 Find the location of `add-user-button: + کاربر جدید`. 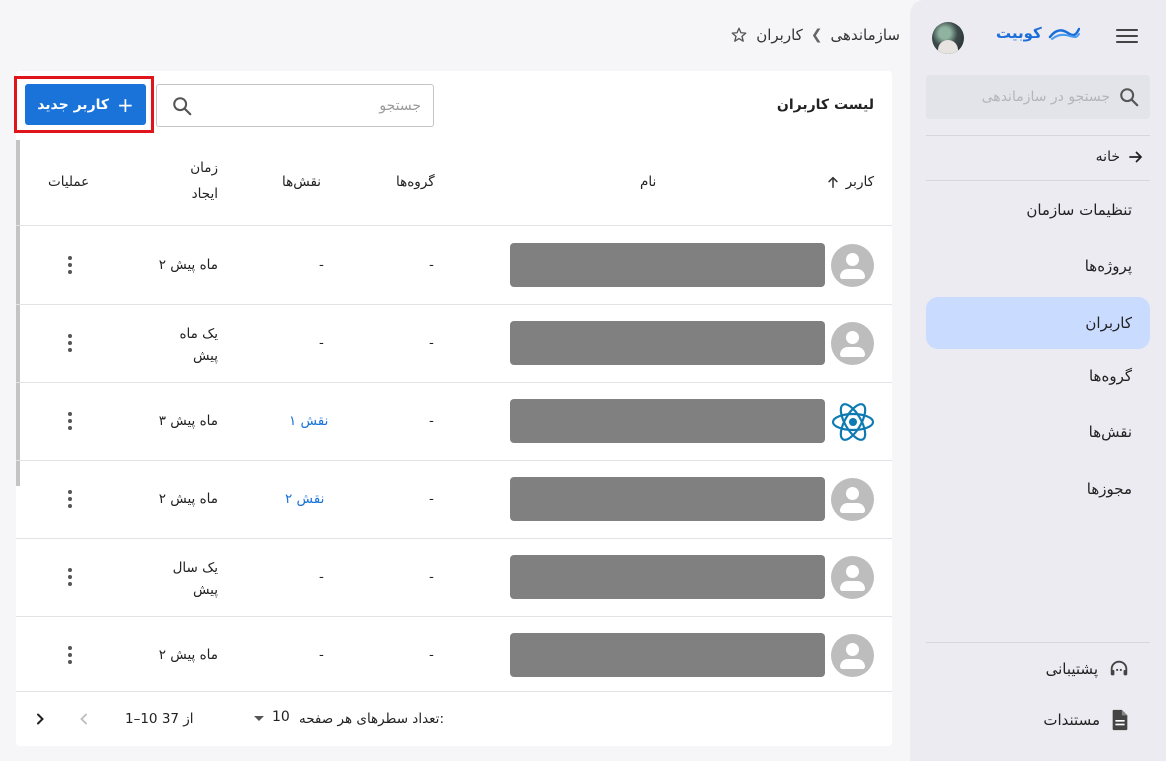

add-user-button: + کاربر جدید is located at coordinates (85, 104).